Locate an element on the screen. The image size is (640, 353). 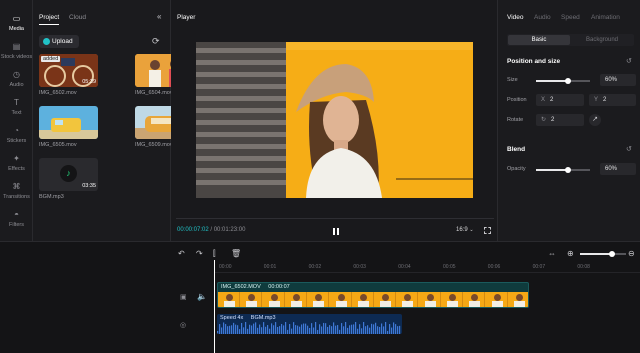
reset-icon: ↺ is located at coordinates (629, 61).